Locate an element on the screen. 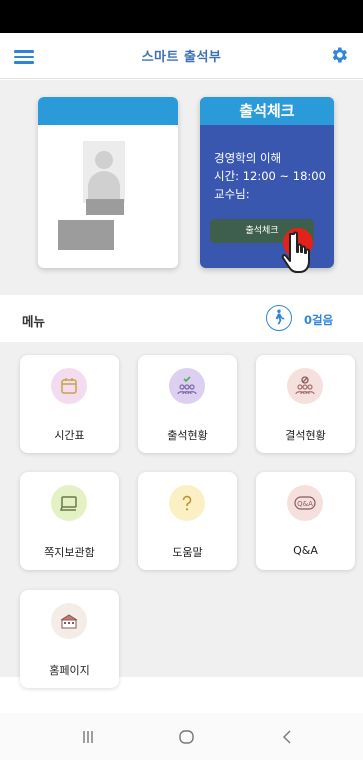 The image size is (363, 760). menu-tile-absence: 결석현황 is located at coordinates (305, 404).